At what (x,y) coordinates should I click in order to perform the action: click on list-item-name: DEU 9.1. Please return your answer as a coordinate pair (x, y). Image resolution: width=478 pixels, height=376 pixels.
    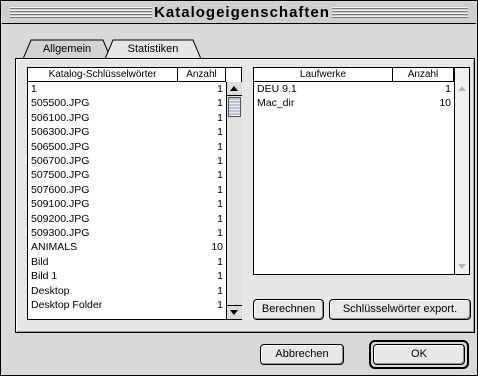
    Looking at the image, I should click on (277, 89).